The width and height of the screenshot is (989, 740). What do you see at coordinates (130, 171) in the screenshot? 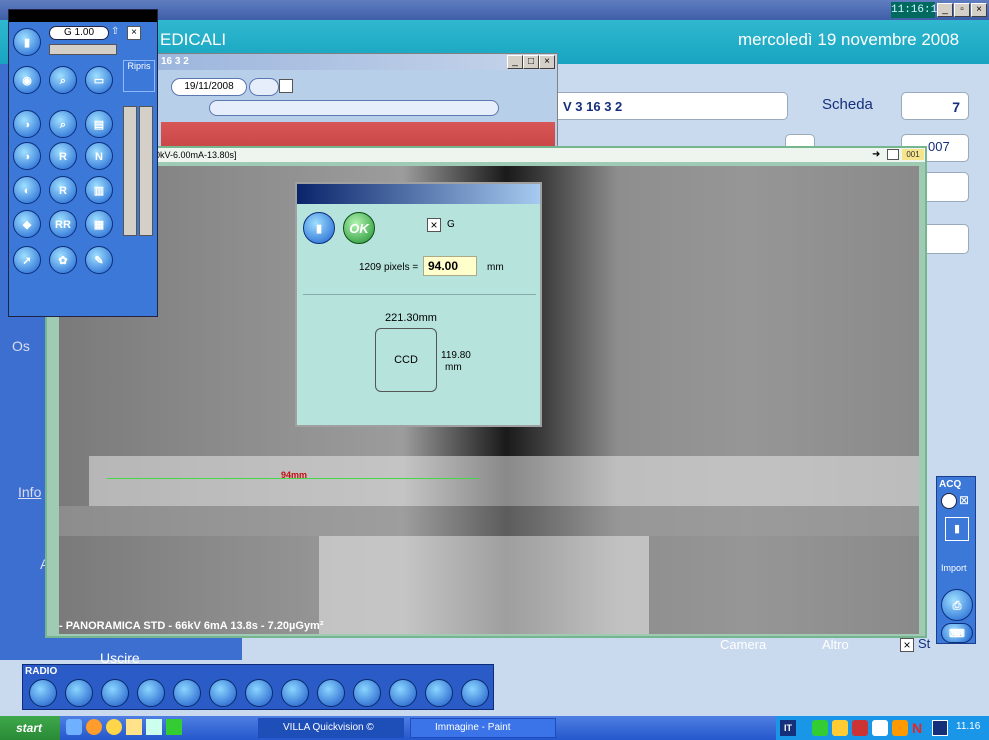
I see `brightness-slider` at bounding box center [130, 171].